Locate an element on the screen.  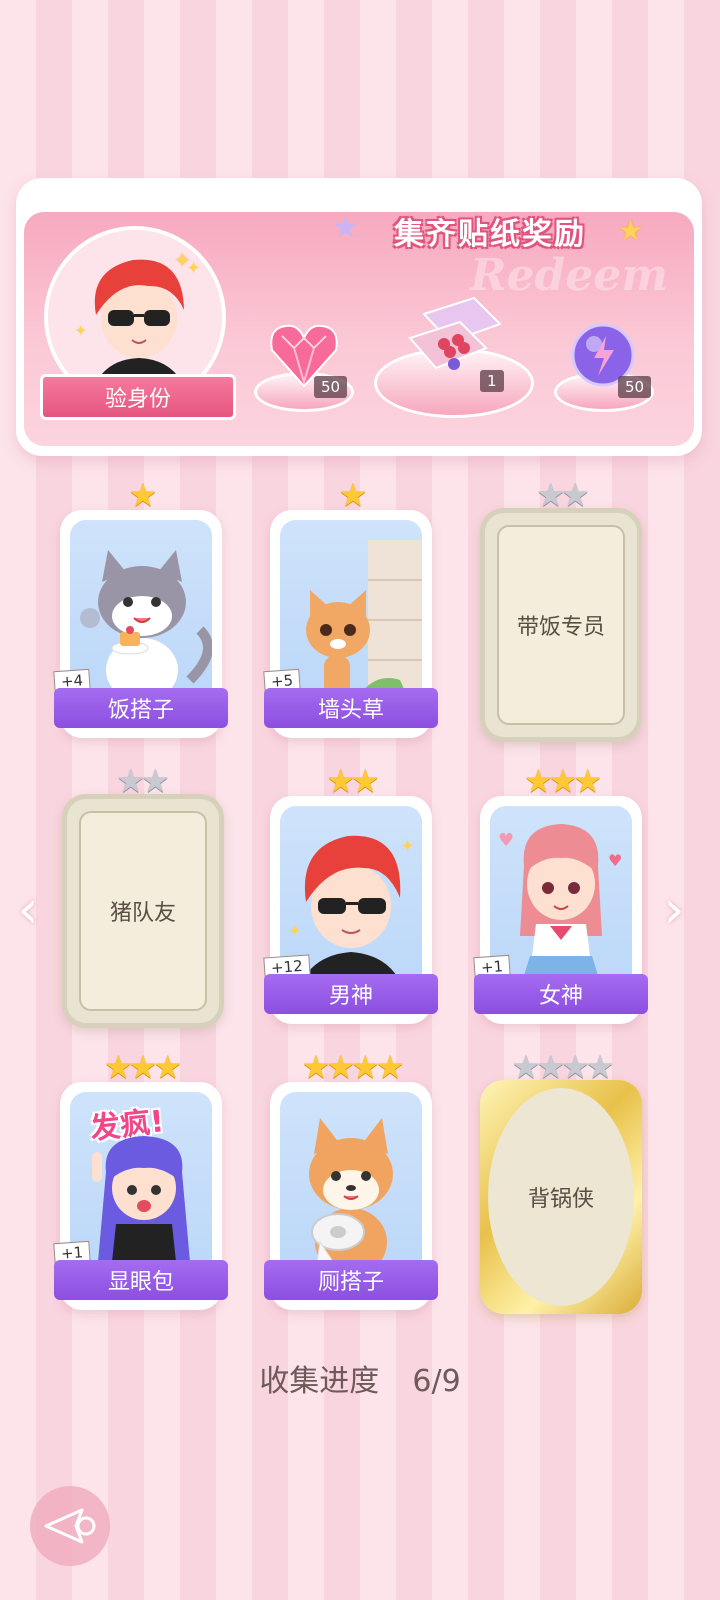
sticker-card-xianyanbao: 发疯! +1 显眼包 is located at coordinates (140, 1196).